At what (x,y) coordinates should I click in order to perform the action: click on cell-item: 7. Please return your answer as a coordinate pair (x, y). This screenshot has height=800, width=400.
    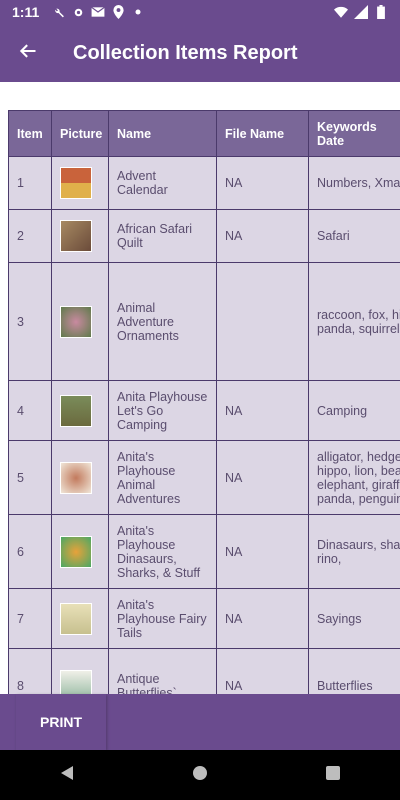
    Looking at the image, I should click on (30, 618).